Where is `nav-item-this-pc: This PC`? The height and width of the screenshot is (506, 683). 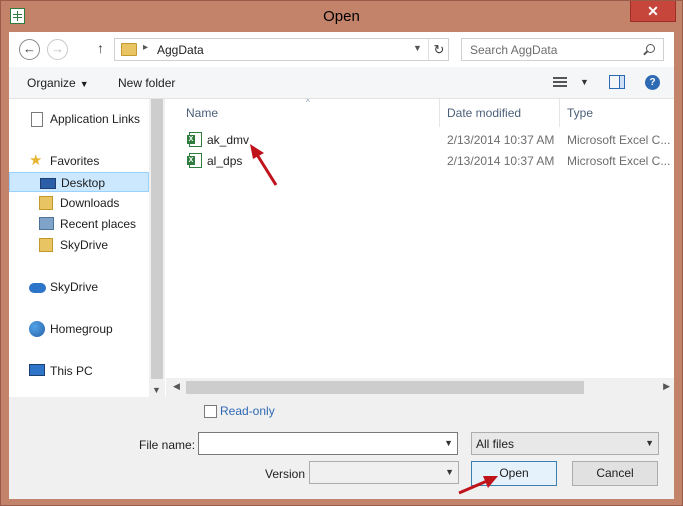
nav-item-this-pc: This PC is located at coordinates (79, 371).